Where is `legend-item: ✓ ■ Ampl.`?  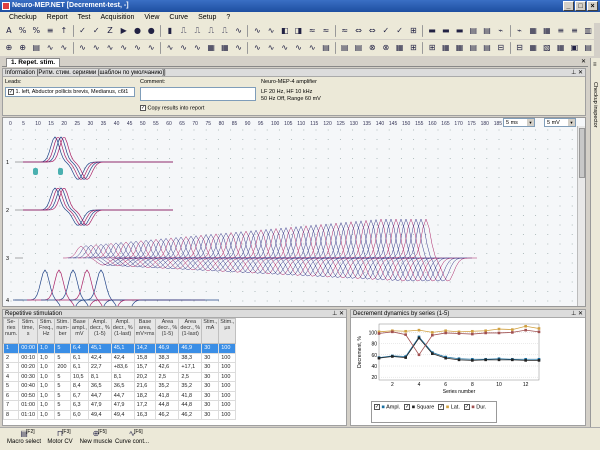
legend-item: ✓ ■ Ampl. is located at coordinates (387, 407).